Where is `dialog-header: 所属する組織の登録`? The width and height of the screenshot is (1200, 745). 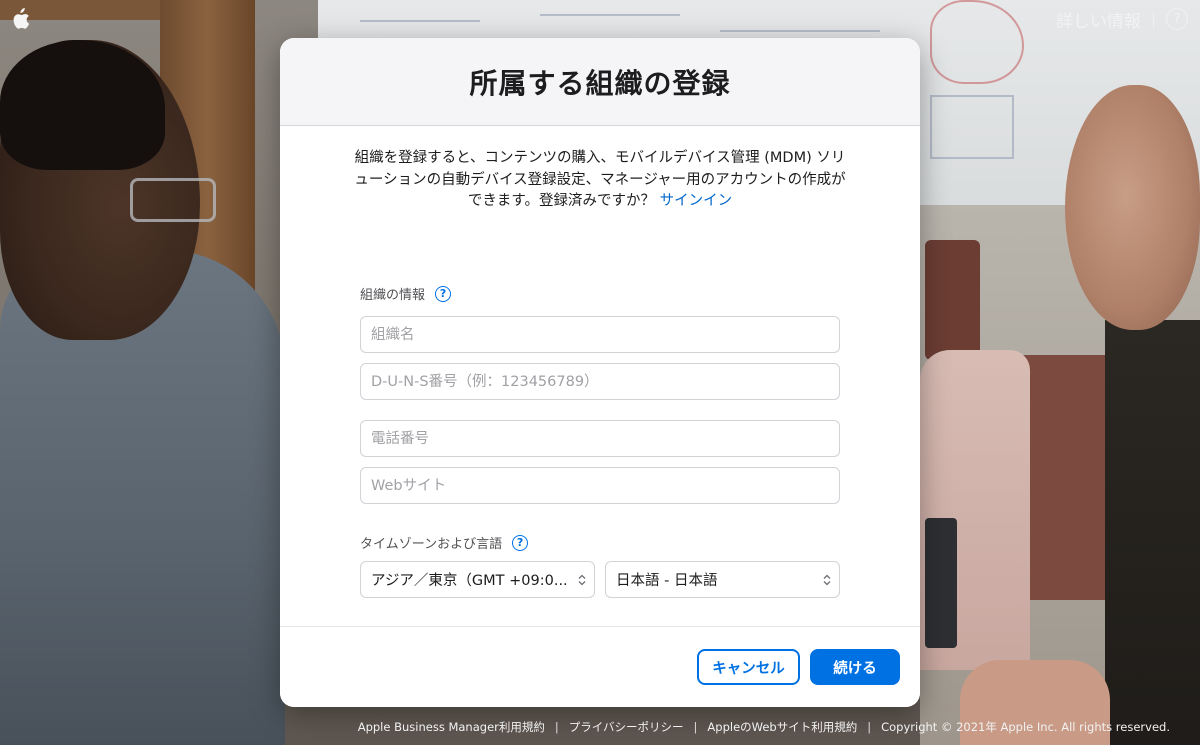
dialog-header: 所属する組織の登録 is located at coordinates (600, 82).